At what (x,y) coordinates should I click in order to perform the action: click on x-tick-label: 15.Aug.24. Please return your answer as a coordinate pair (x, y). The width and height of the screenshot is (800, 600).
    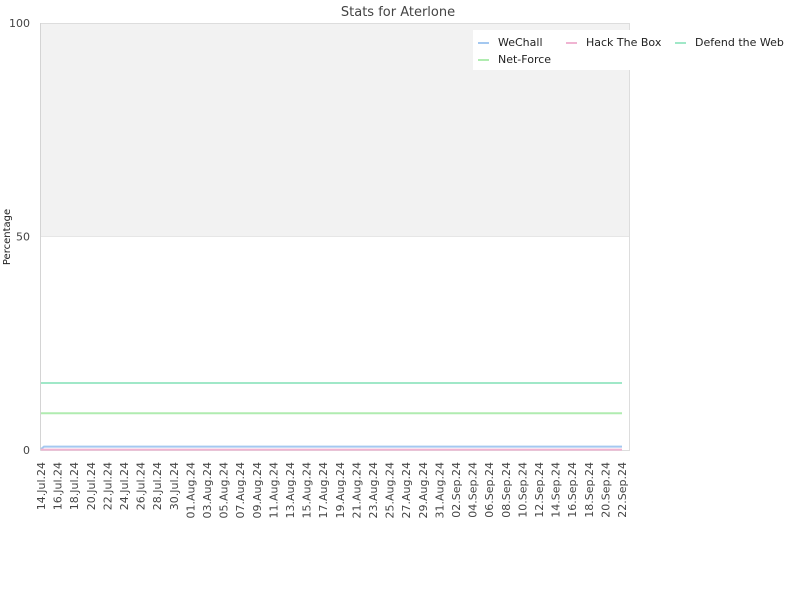
    Looking at the image, I should click on (307, 490).